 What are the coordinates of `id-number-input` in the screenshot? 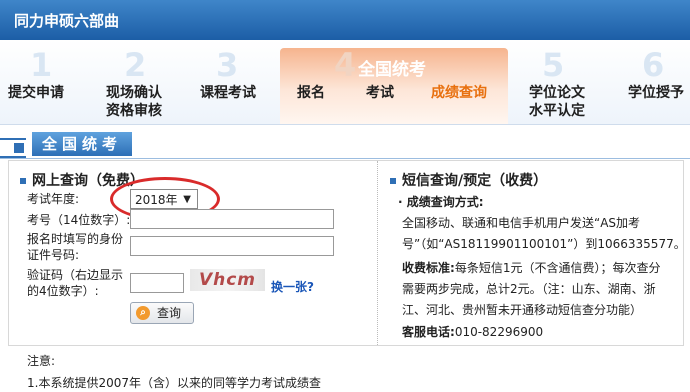 It's located at (232, 246).